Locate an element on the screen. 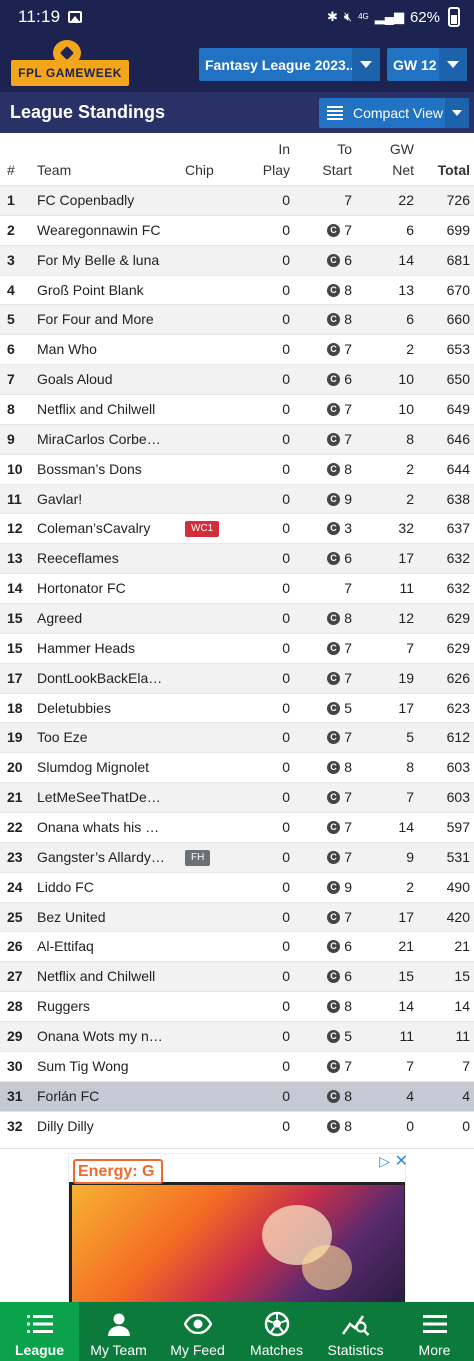 This screenshot has height=1361, width=474. nav-my-team: My Team is located at coordinates (118, 1331).